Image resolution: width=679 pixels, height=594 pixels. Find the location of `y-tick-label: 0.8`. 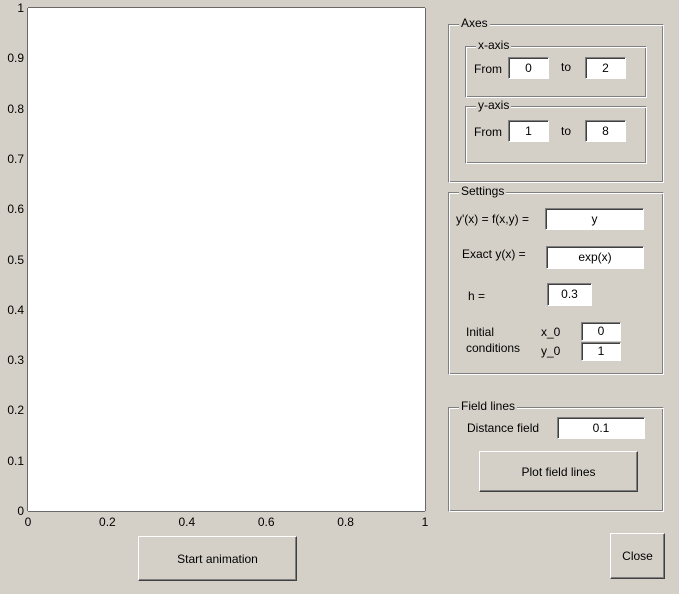

y-tick-label: 0.8 is located at coordinates (15, 108).